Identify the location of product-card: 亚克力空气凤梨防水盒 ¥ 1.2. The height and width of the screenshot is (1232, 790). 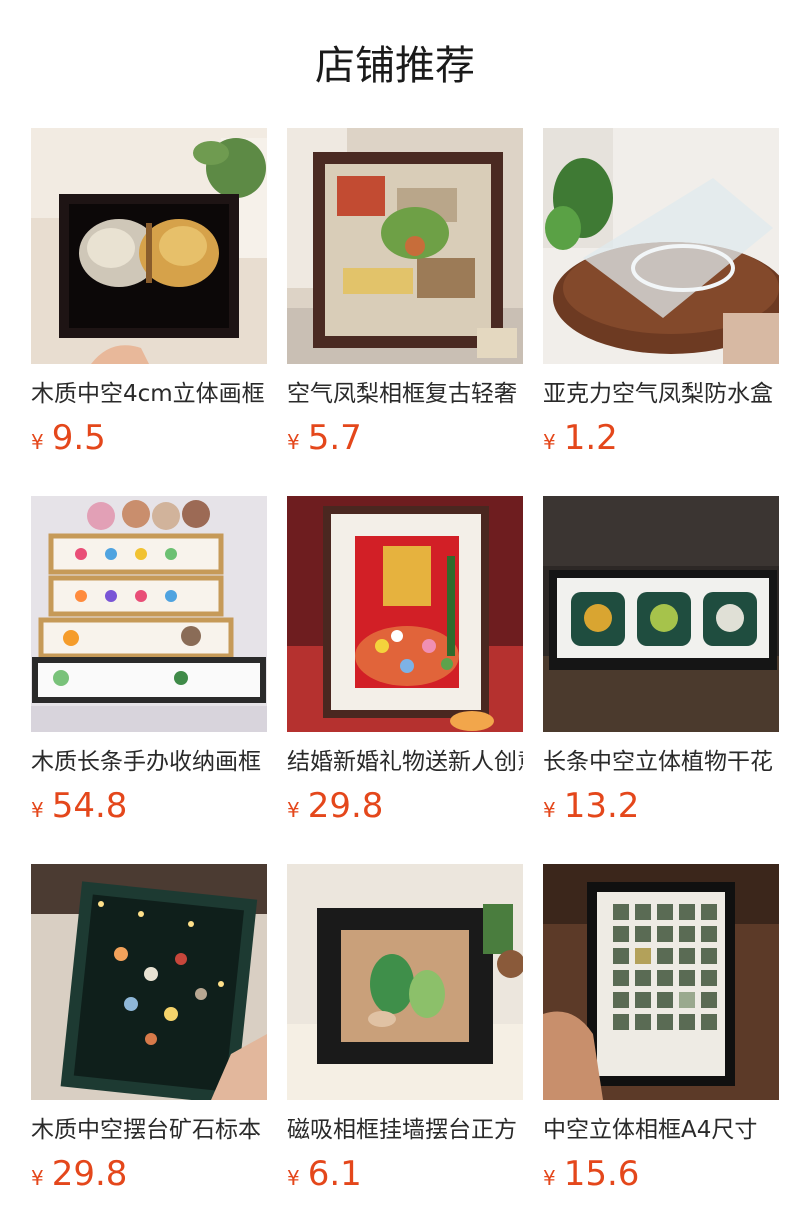
(661, 312).